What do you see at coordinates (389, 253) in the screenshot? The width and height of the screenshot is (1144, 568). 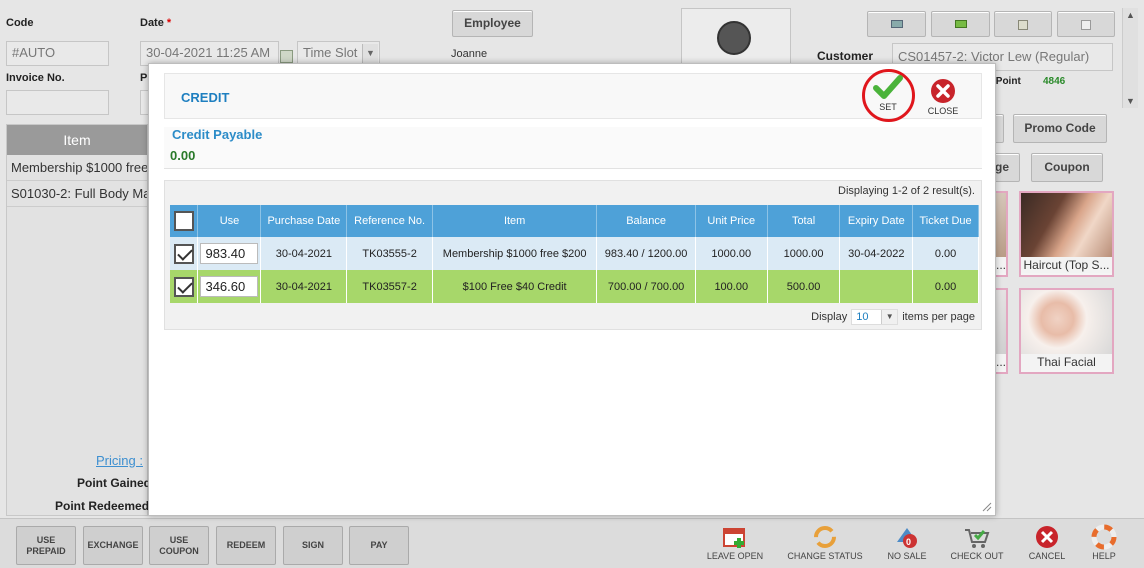 I see `reference-cell: TK03555-2` at bounding box center [389, 253].